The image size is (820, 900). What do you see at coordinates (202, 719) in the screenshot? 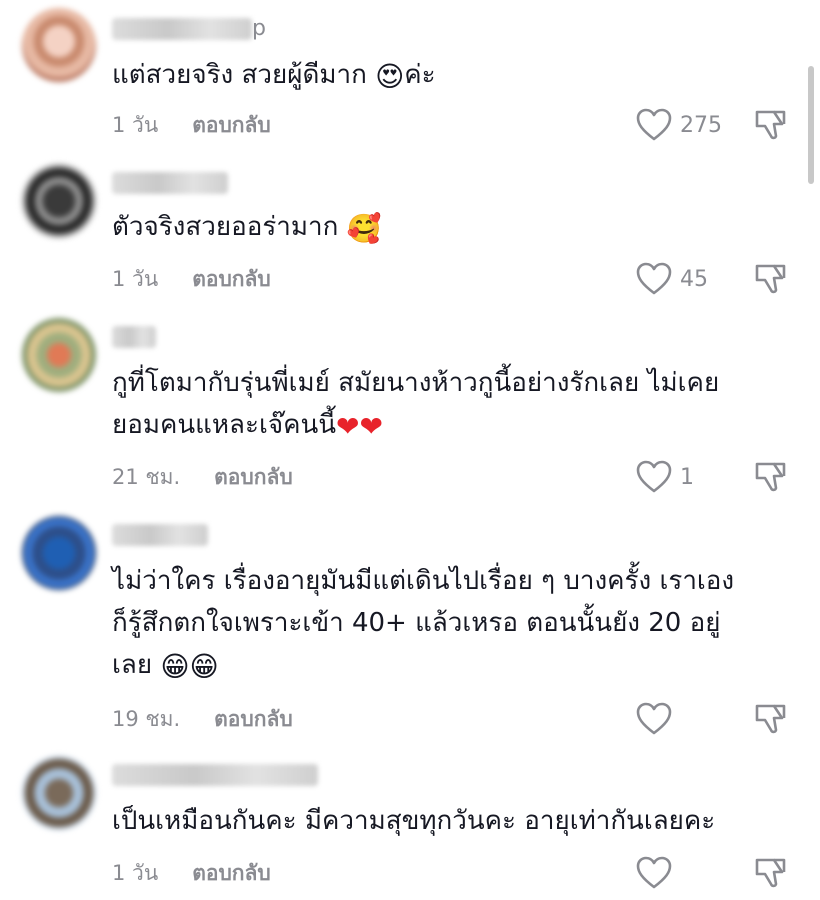
I see `comment-meta: 19 ชม. ตอบกลับ` at bounding box center [202, 719].